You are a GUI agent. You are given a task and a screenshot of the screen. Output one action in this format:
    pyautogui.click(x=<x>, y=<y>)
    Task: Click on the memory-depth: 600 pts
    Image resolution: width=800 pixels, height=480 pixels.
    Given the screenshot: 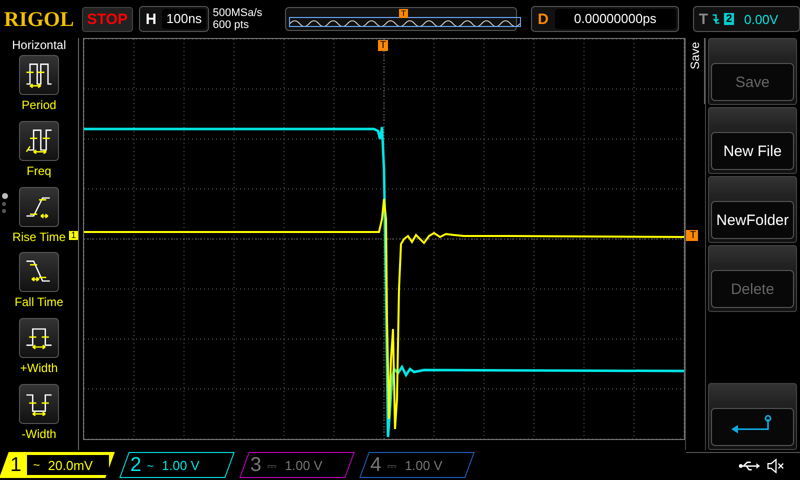 What is the action you would take?
    pyautogui.click(x=231, y=25)
    